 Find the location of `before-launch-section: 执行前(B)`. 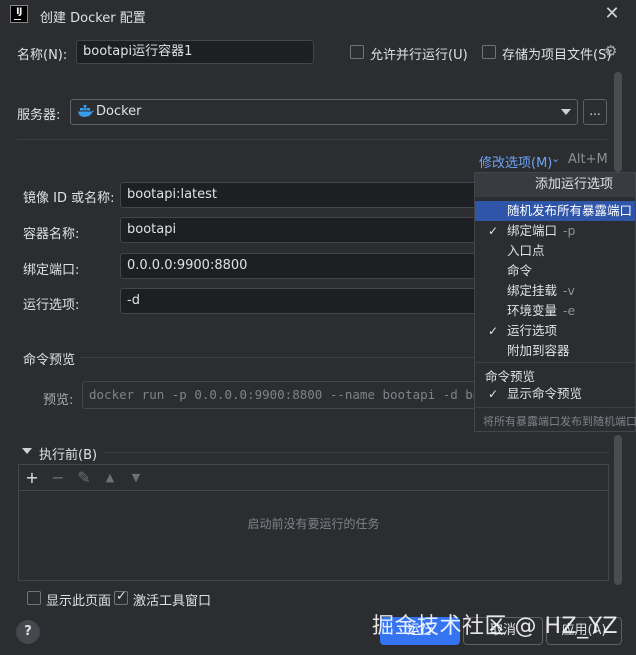

before-launch-section: 执行前(B) is located at coordinates (68, 453).